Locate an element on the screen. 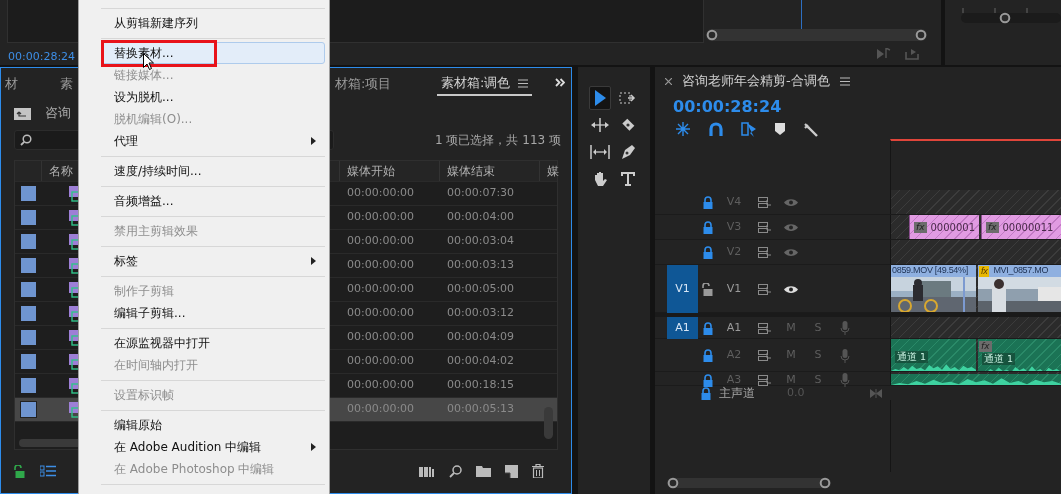 Image resolution: width=1061 pixels, height=494 pixels. clip-name: MVI_0857.MO is located at coordinates (1021, 271).